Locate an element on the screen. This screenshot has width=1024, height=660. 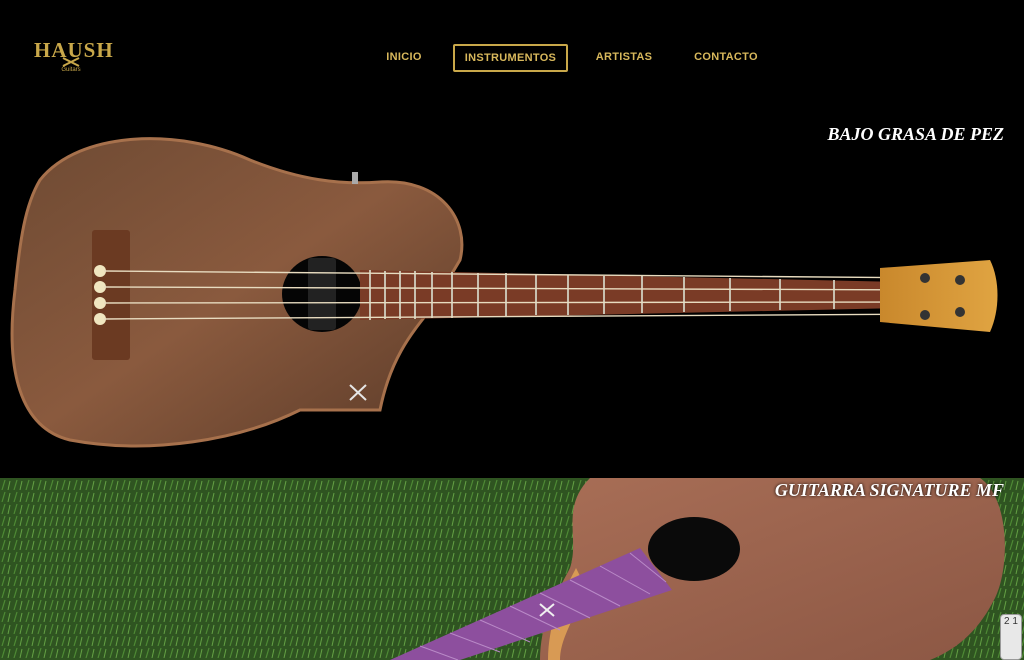
nav-instrumentos: INSTRUMENTOS is located at coordinates (510, 58).